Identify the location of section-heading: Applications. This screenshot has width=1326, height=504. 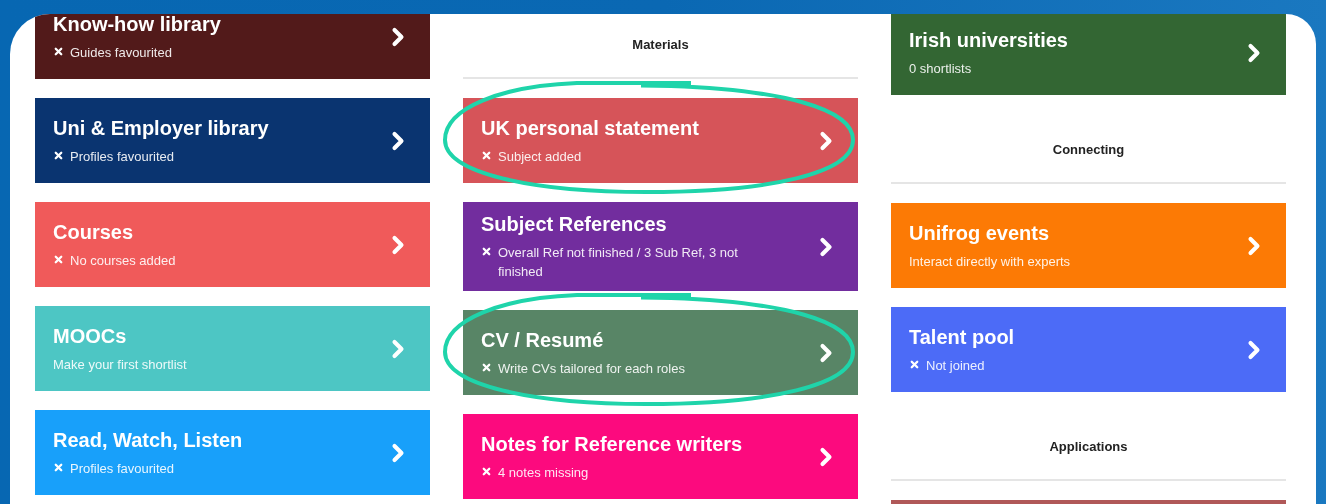
(1088, 447).